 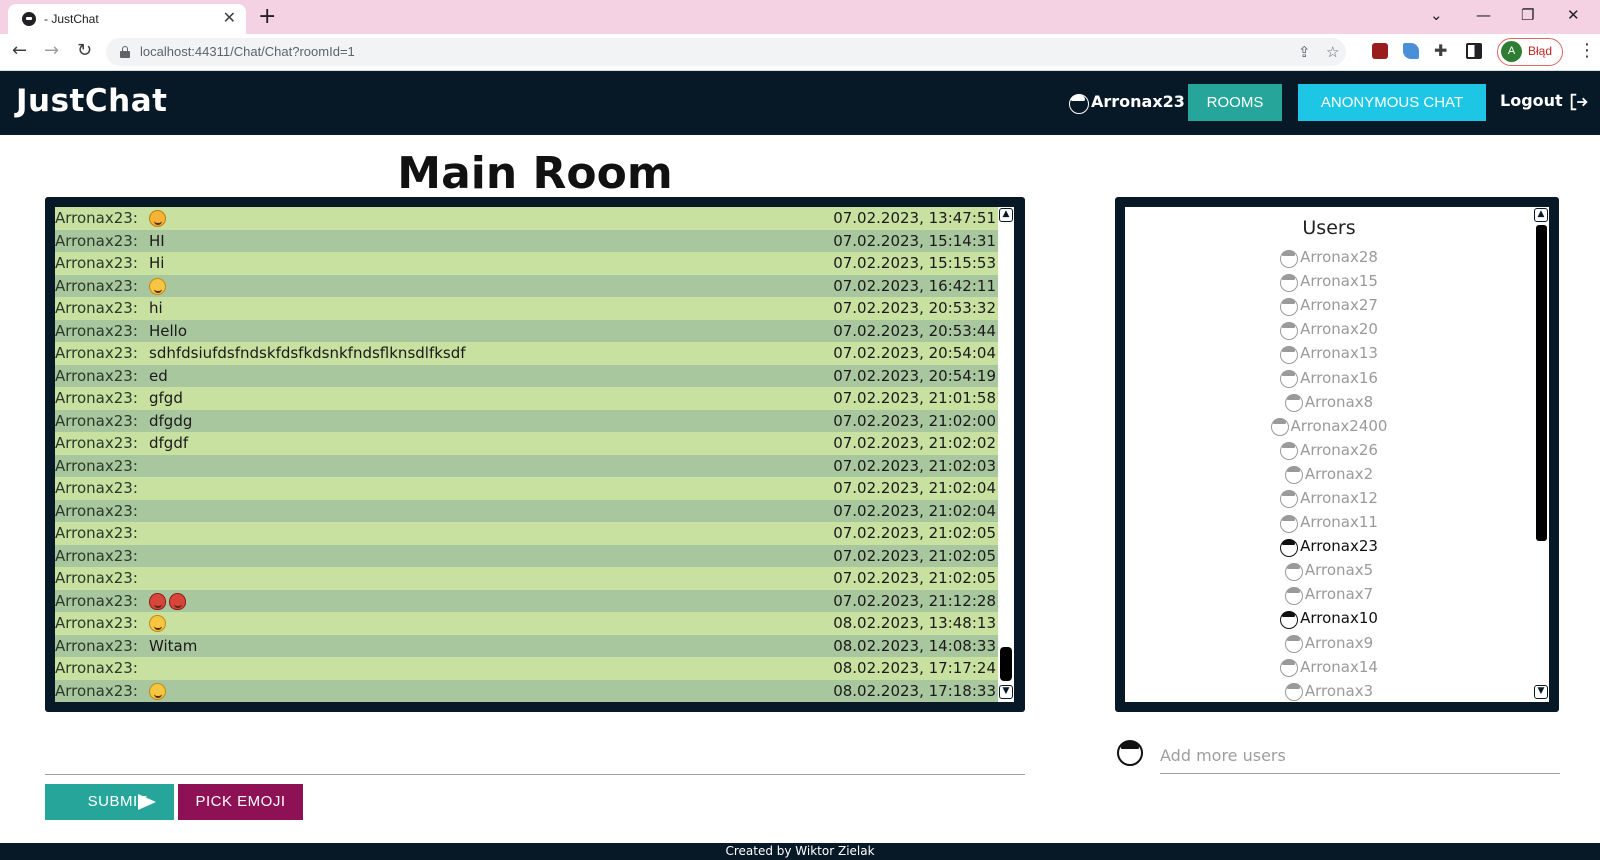 I want to click on minimize-icon: —, so click(x=1483, y=15).